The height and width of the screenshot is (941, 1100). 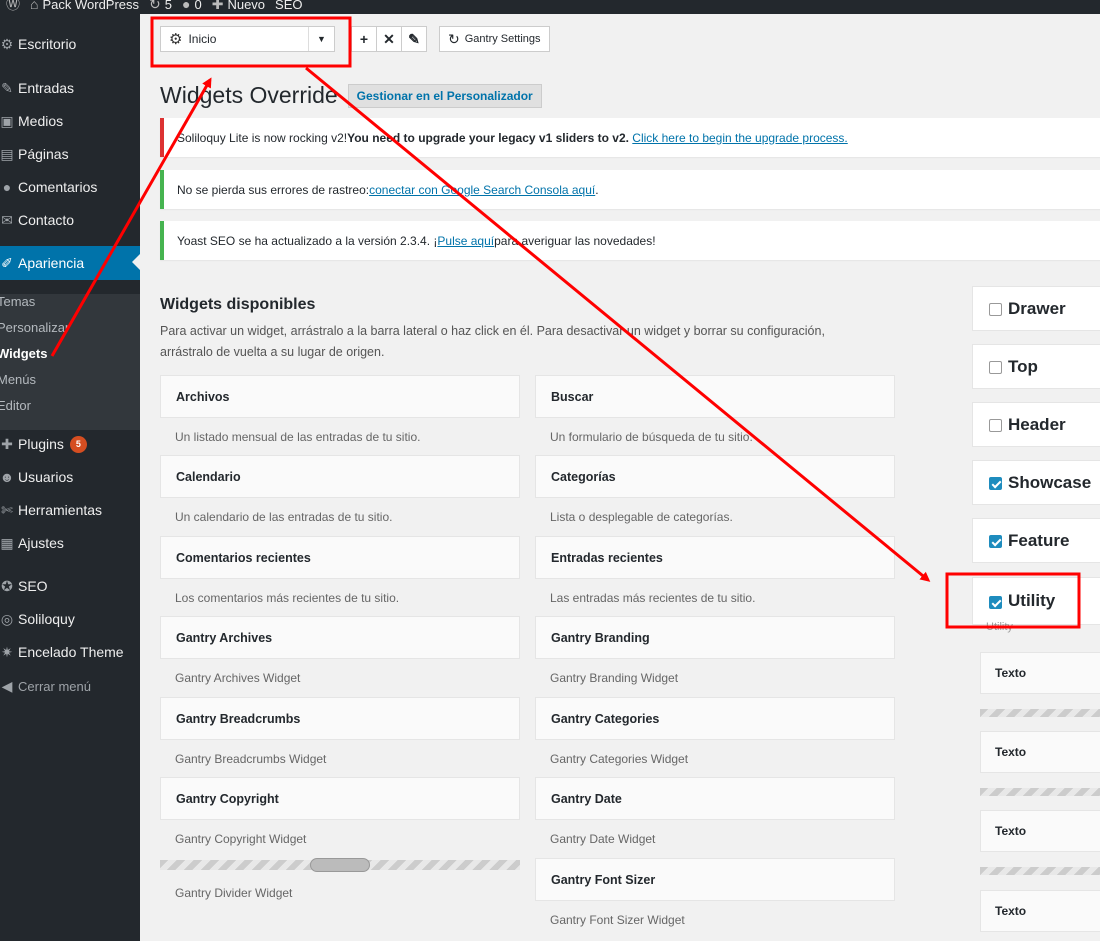 What do you see at coordinates (715, 637) in the screenshot?
I see `widget-title: Gantry Branding` at bounding box center [715, 637].